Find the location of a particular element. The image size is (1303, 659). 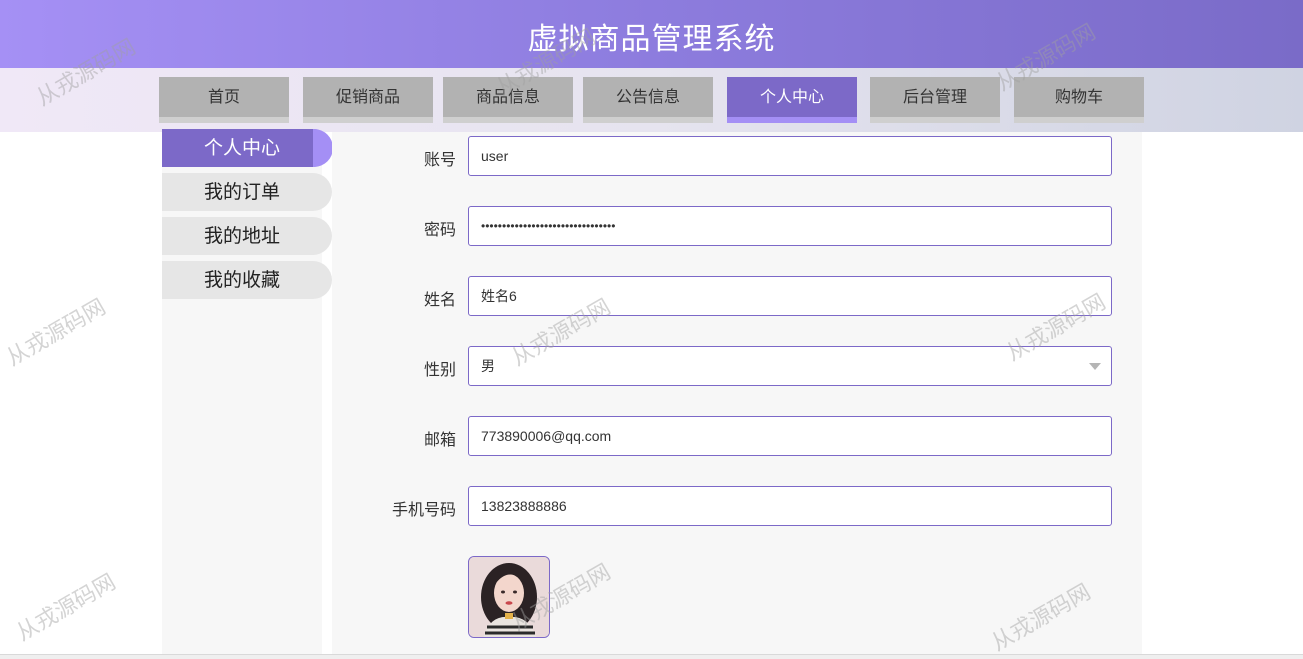

gender-label: 性别 is located at coordinates (439, 369).